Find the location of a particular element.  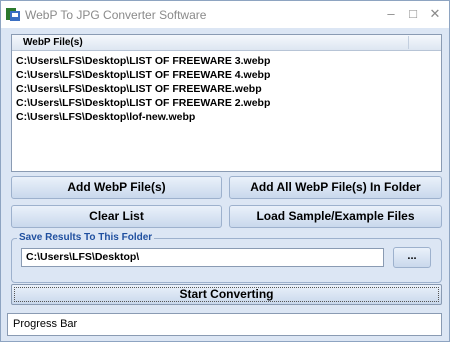

app-icon is located at coordinates (13, 14).